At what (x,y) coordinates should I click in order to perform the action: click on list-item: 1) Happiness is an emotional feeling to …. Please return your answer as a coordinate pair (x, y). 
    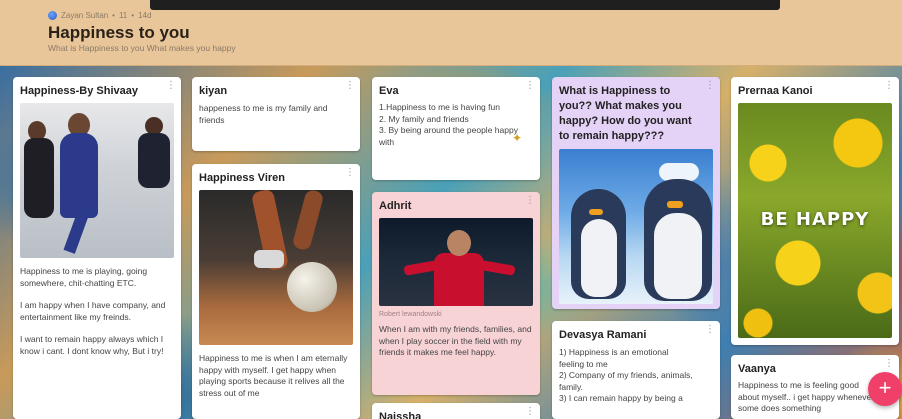
    Looking at the image, I should click on (614, 358).